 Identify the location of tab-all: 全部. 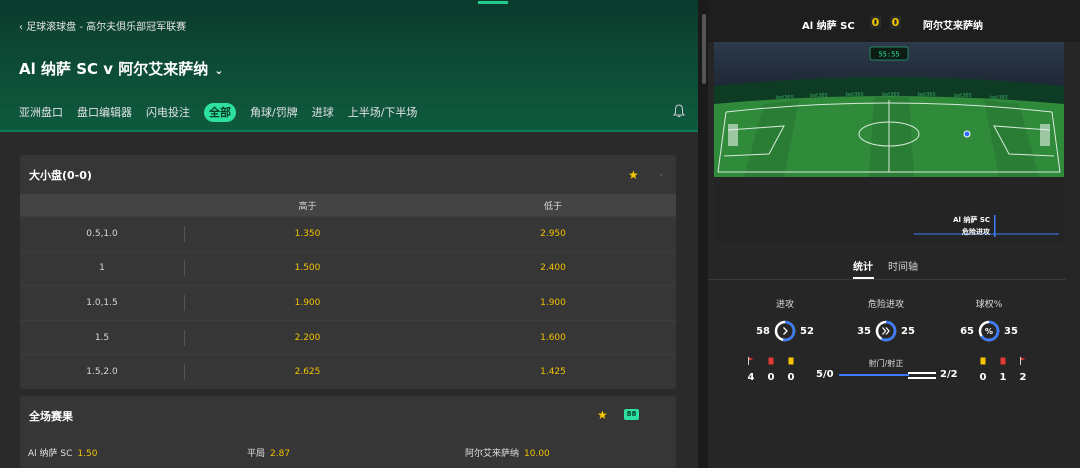
(220, 112).